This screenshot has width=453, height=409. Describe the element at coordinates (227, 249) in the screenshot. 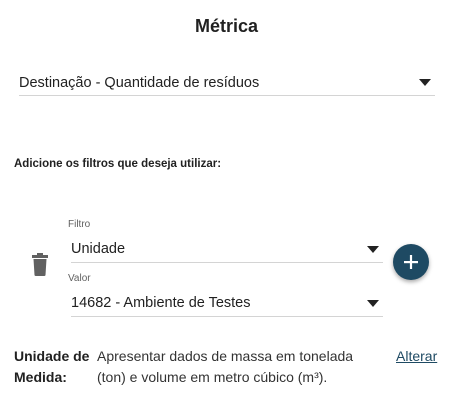

I see `filter-select: Unidade` at that location.